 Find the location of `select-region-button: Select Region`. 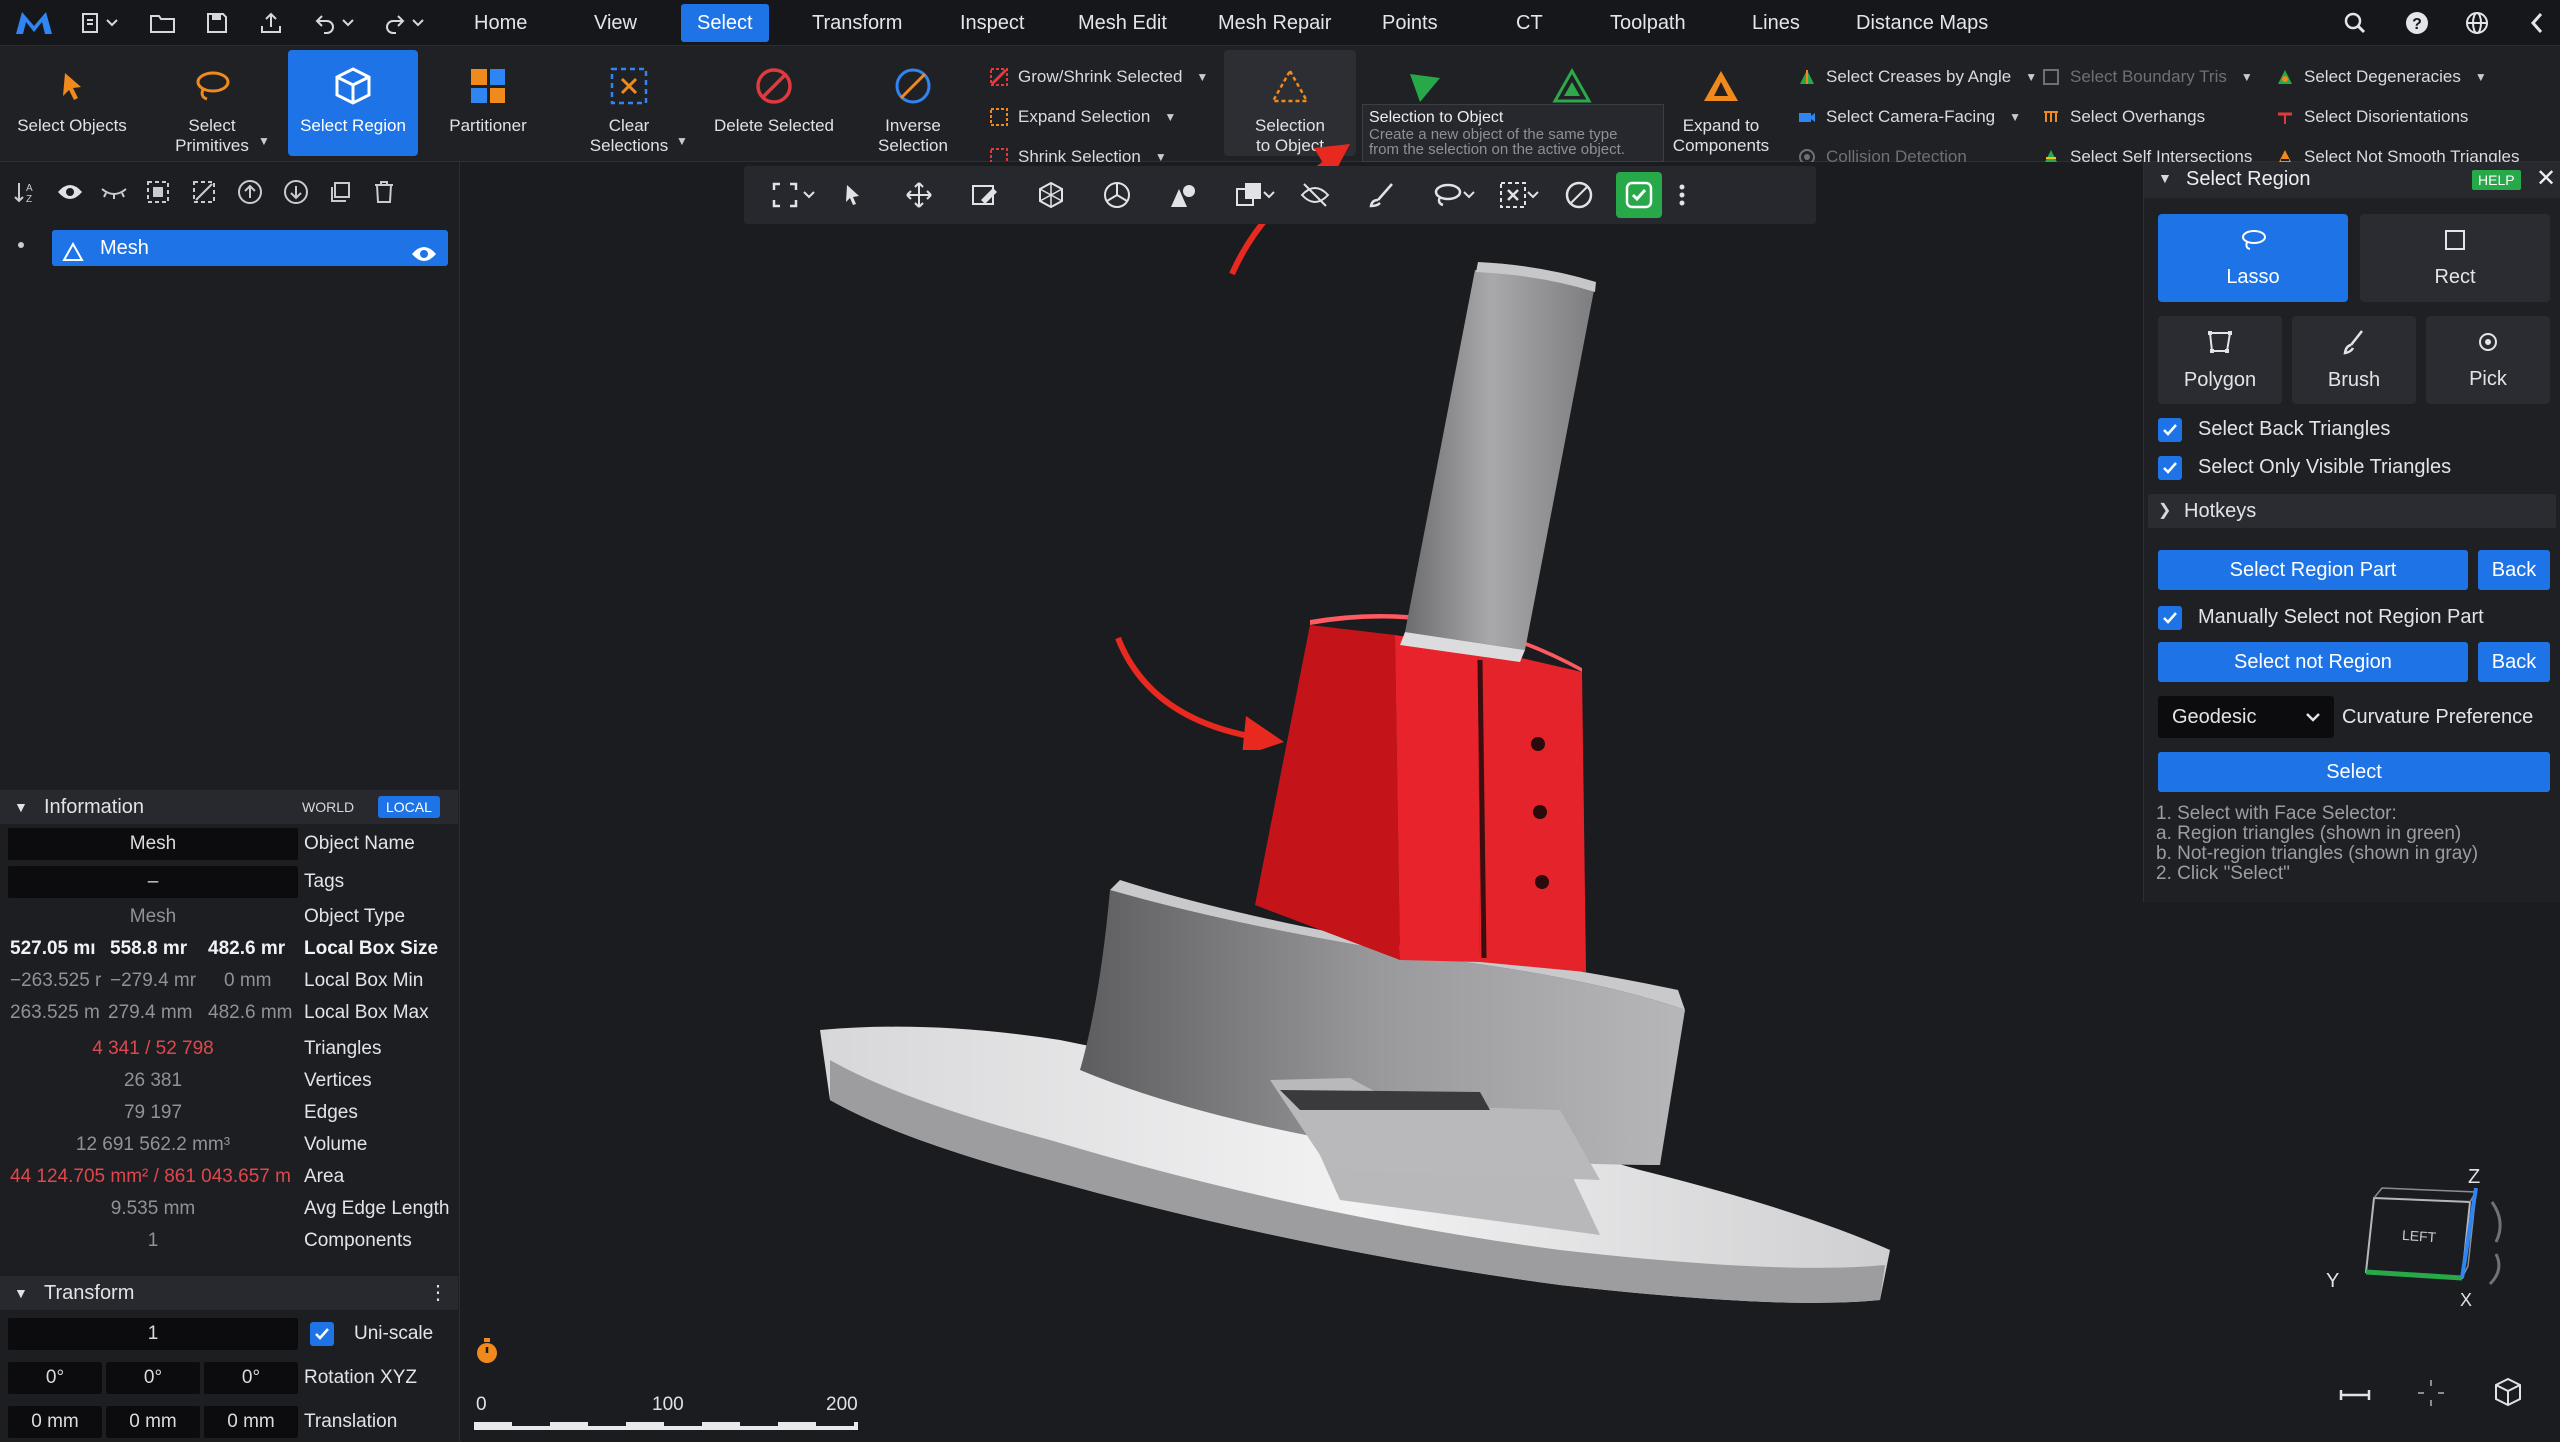

select-region-button: Select Region is located at coordinates (353, 103).